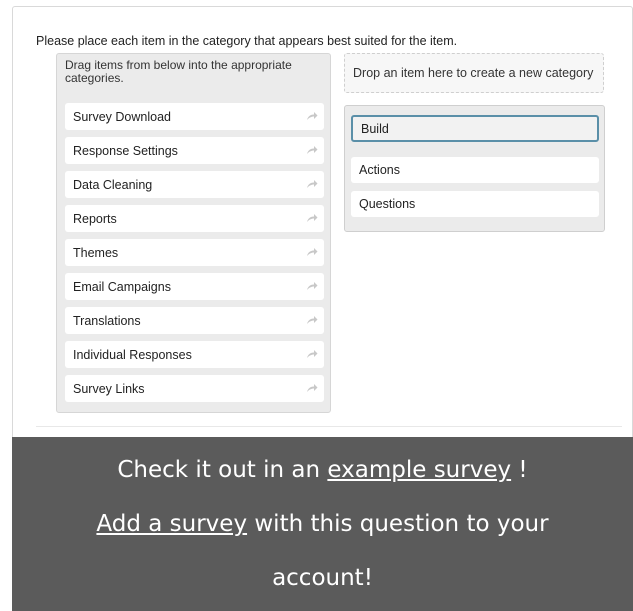 This screenshot has height=611, width=633. What do you see at coordinates (322, 578) in the screenshot?
I see `banner-line-3: account!` at bounding box center [322, 578].